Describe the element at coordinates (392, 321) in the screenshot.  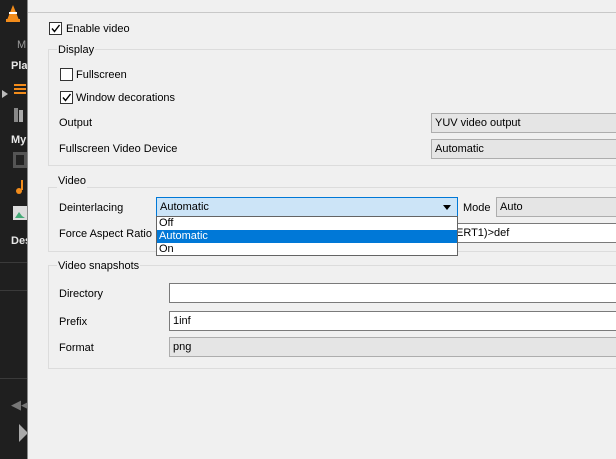
I see `prefix-input: 1inf` at that location.